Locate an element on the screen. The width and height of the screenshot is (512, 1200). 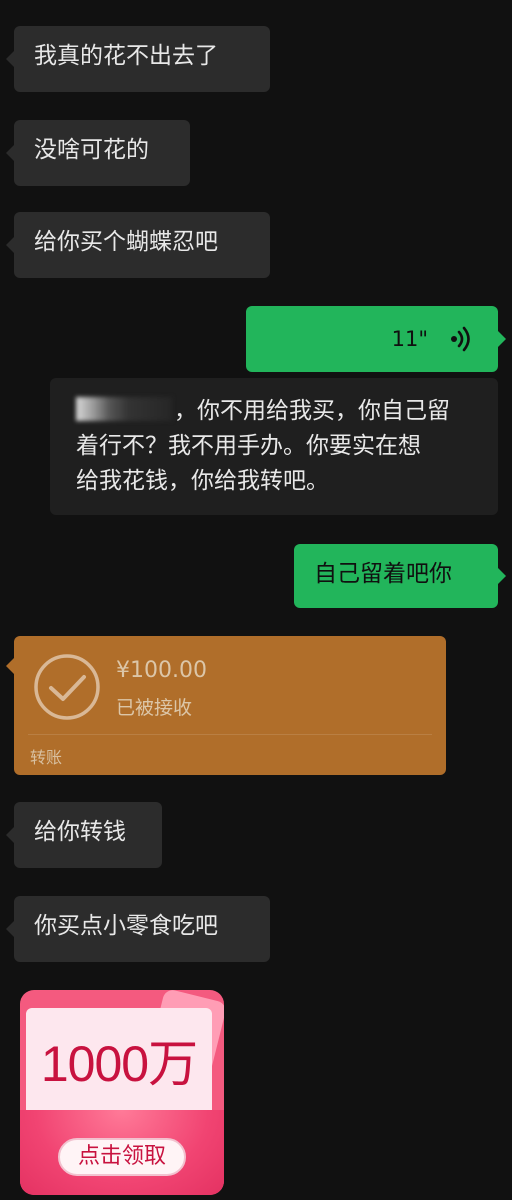
transcript-line: 给我花钱，你给我转吧。 is located at coordinates (202, 481).